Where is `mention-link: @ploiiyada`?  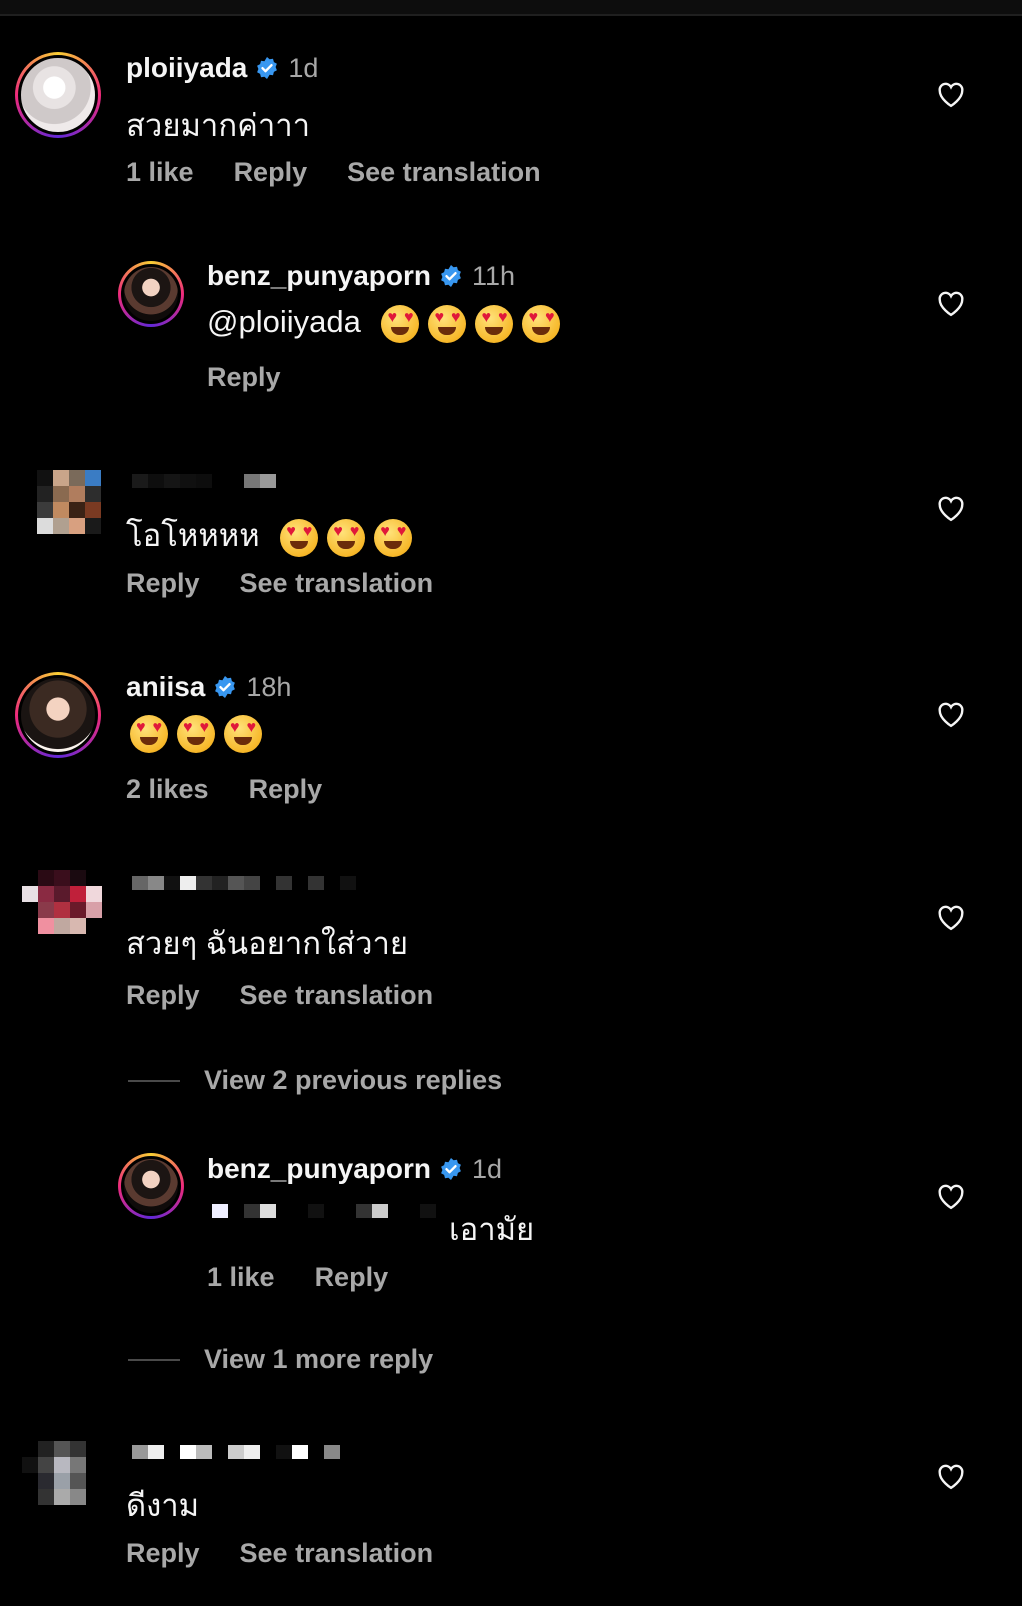
mention-link: @ploiiyada is located at coordinates (284, 321).